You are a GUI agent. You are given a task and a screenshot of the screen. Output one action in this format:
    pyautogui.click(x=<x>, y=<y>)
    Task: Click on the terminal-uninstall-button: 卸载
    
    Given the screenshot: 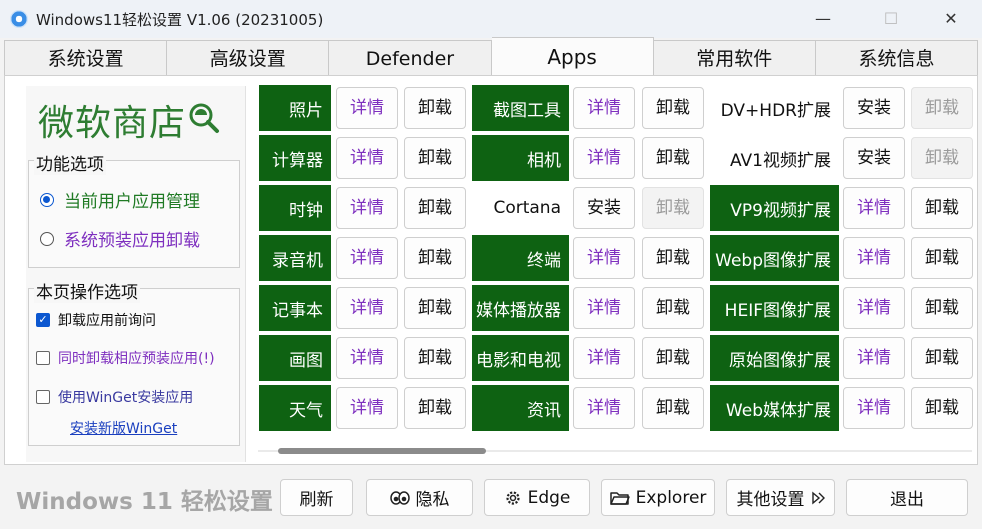 What is the action you would take?
    pyautogui.click(x=673, y=258)
    